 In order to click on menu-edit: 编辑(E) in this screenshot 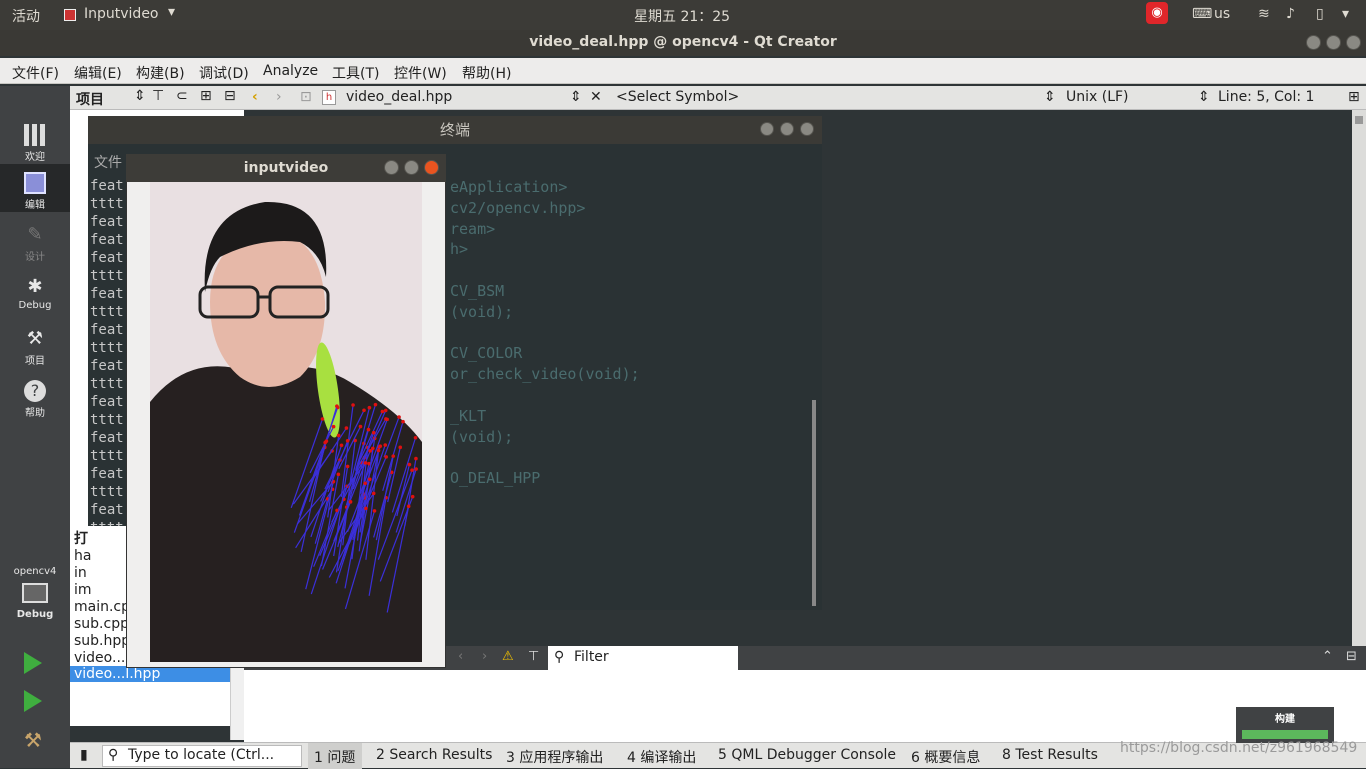, I will do `click(98, 73)`.